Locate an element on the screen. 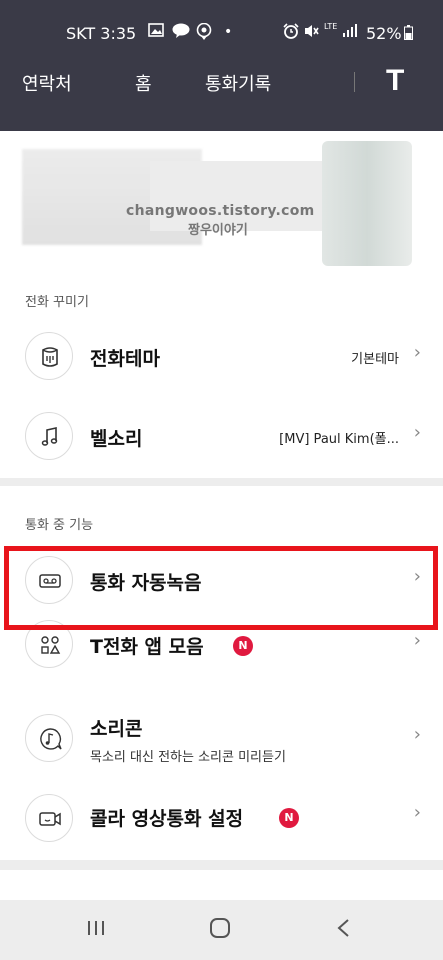 This screenshot has width=443, height=960. row-label-soricon: 소리콘 is located at coordinates (116, 729).